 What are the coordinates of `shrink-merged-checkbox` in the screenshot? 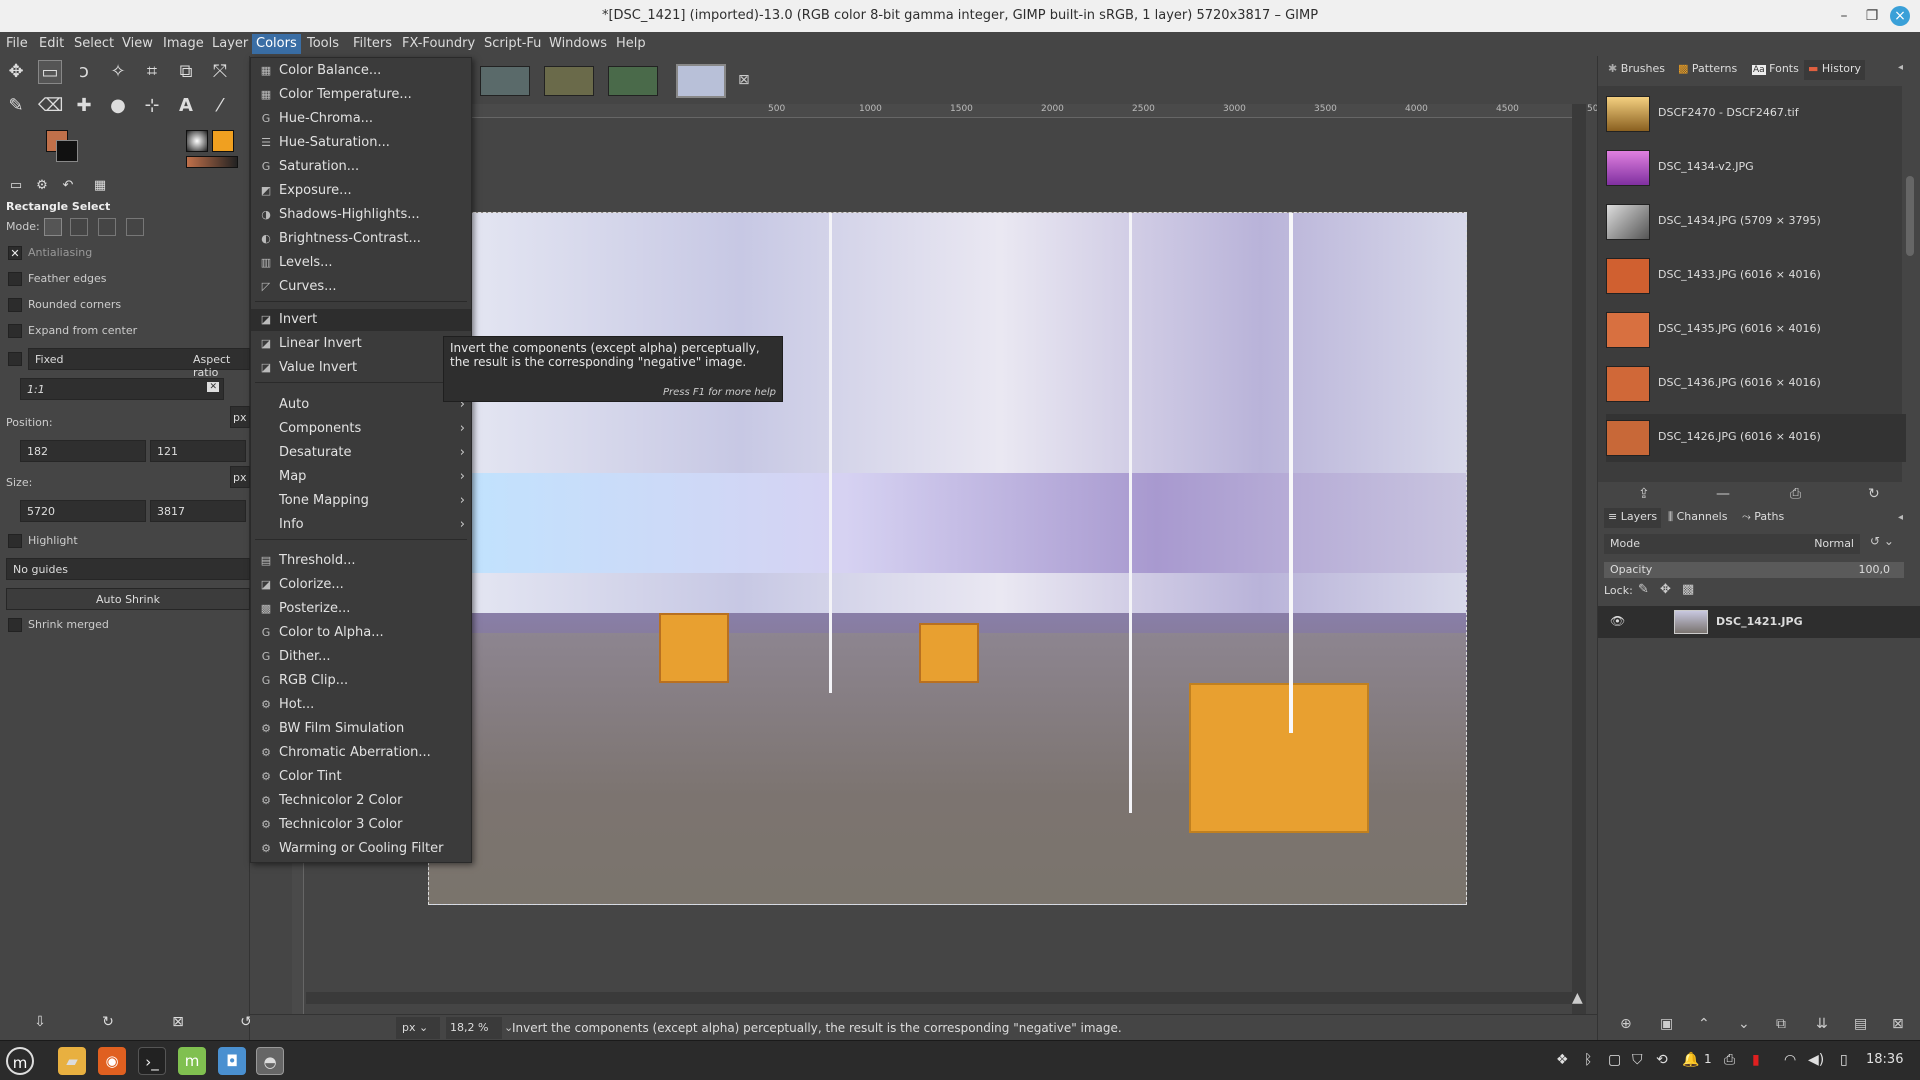 It's located at (15, 625).